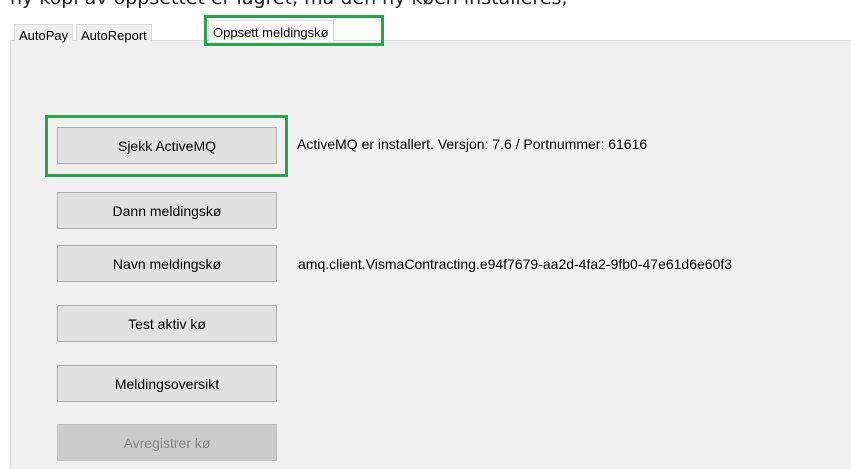 The height and width of the screenshot is (469, 851). Describe the element at coordinates (167, 210) in the screenshot. I see `create-queue-button: Dann meldingskø` at that location.